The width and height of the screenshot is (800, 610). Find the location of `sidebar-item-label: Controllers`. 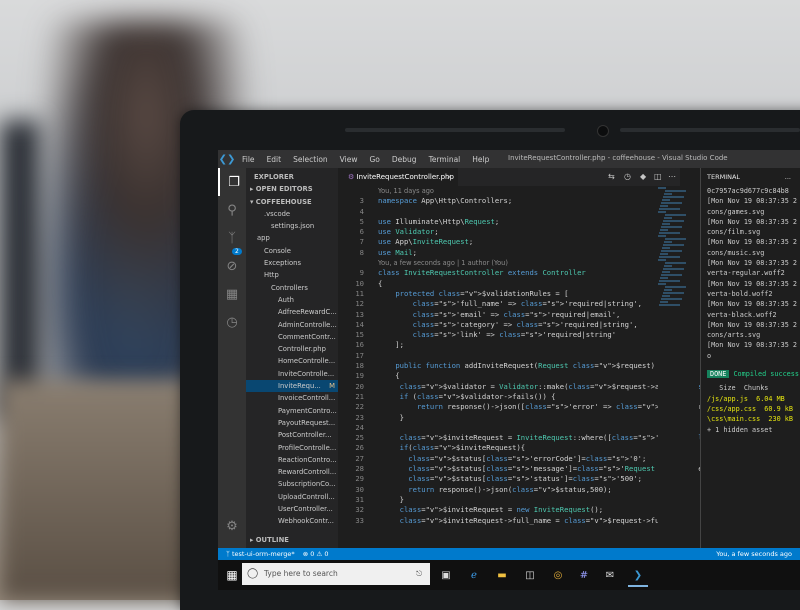

sidebar-item-label: Controllers is located at coordinates (289, 287).